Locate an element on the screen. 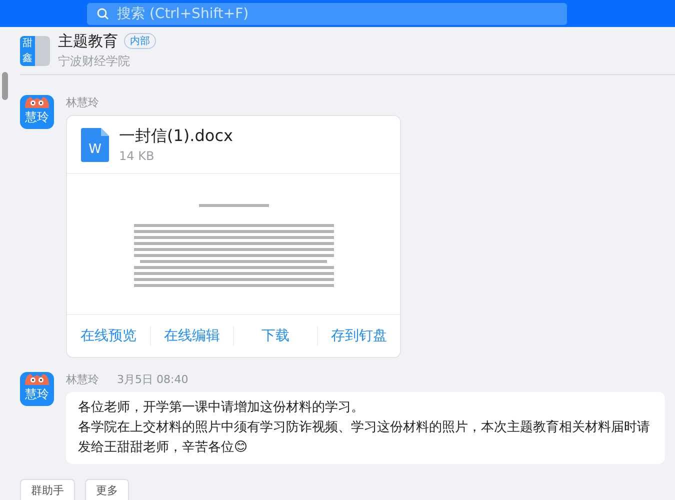 The width and height of the screenshot is (675, 500). file-action-link: 存到钉盘 is located at coordinates (358, 336).